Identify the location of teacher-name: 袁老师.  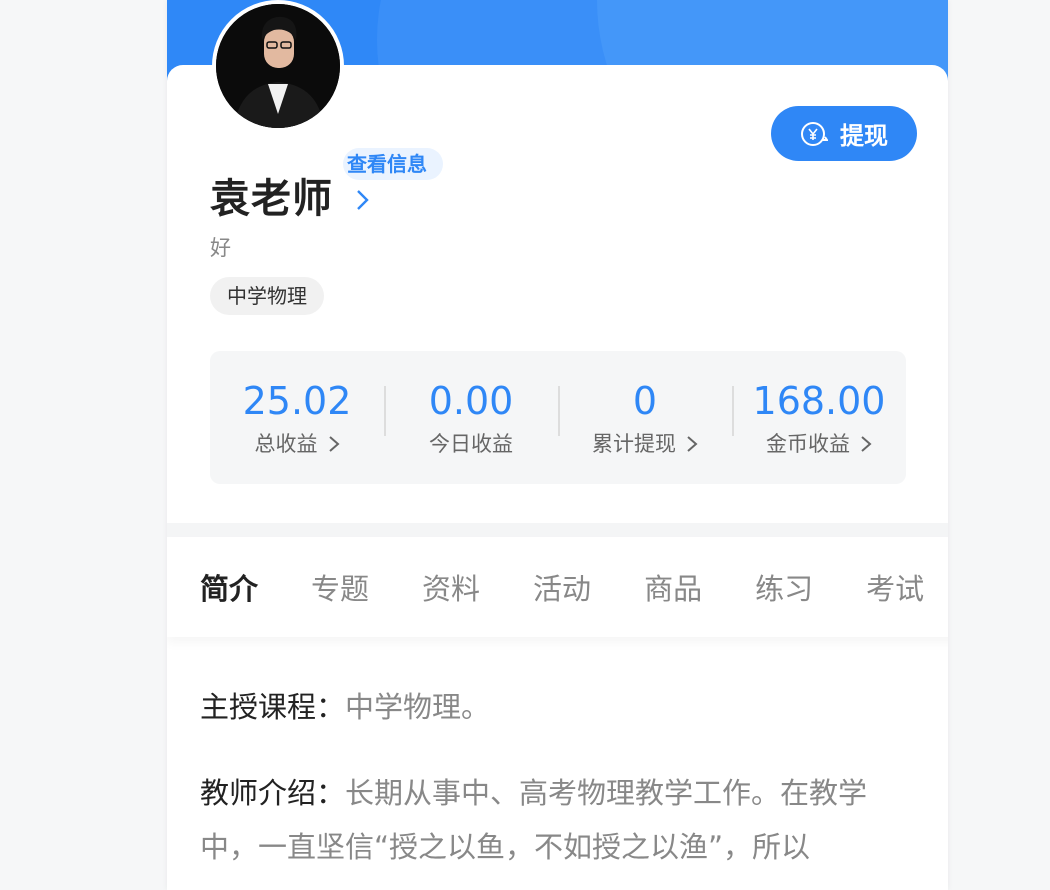
(271, 199).